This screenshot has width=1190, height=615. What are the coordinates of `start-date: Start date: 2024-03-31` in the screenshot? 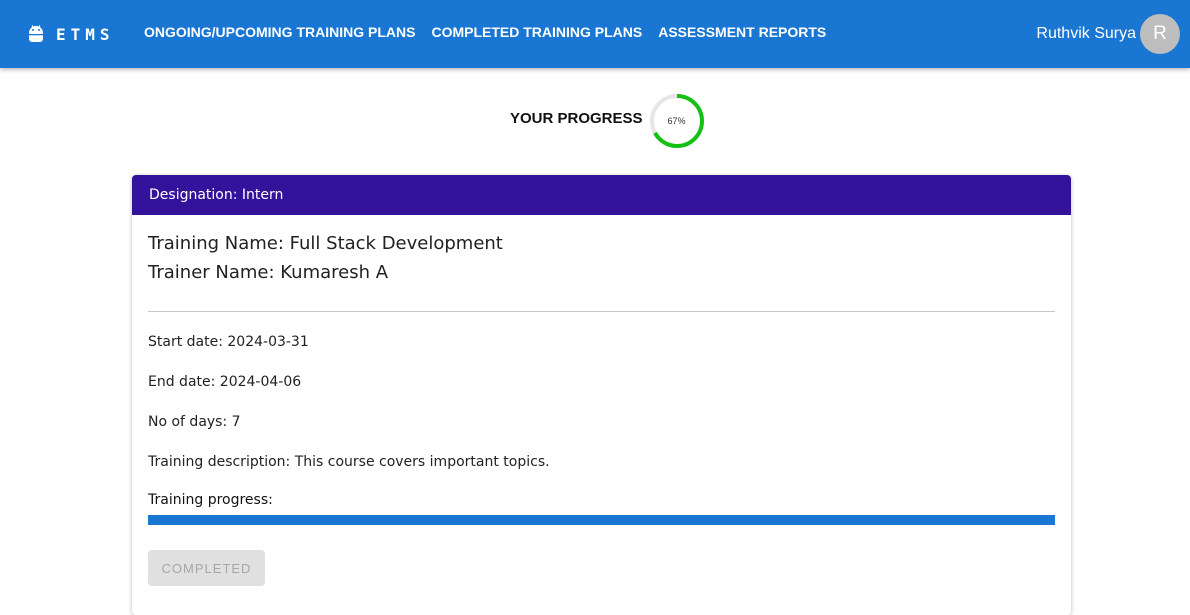 It's located at (228, 342).